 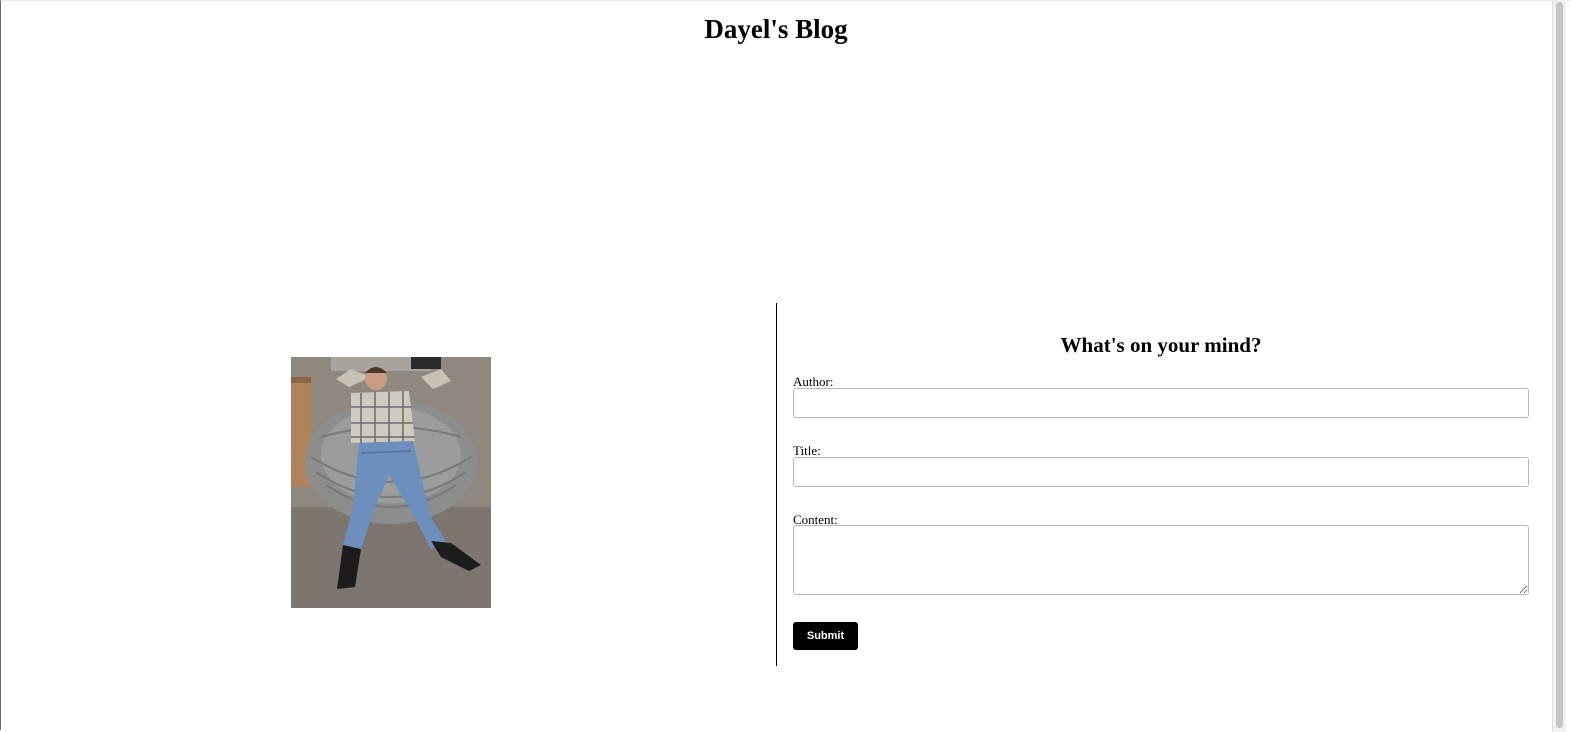 I want to click on scrollbar-thumb, so click(x=1559, y=365).